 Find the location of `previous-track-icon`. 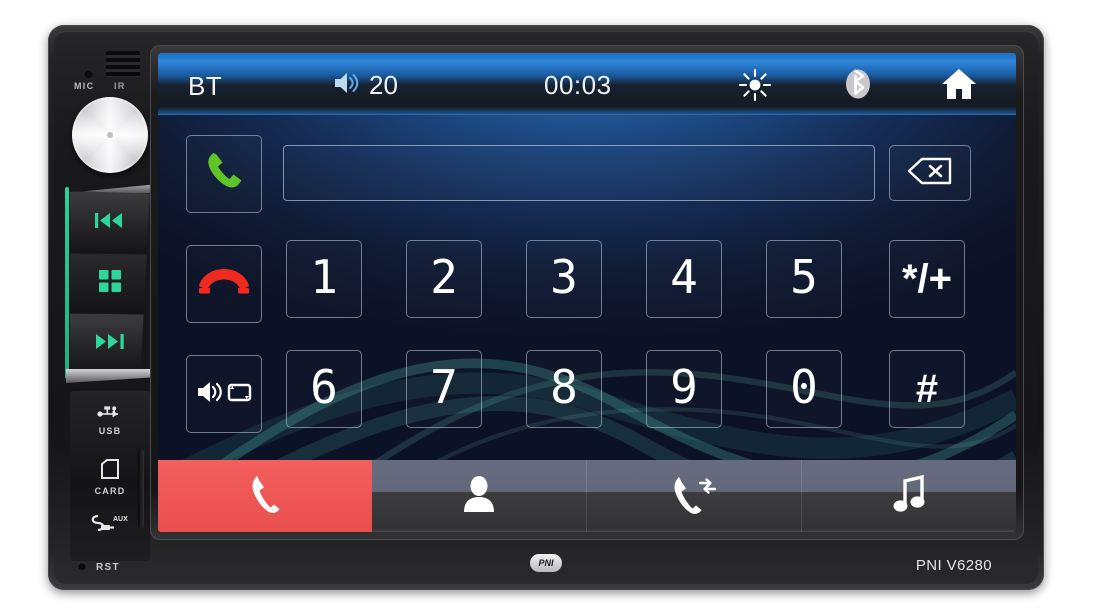

previous-track-icon is located at coordinates (110, 223).